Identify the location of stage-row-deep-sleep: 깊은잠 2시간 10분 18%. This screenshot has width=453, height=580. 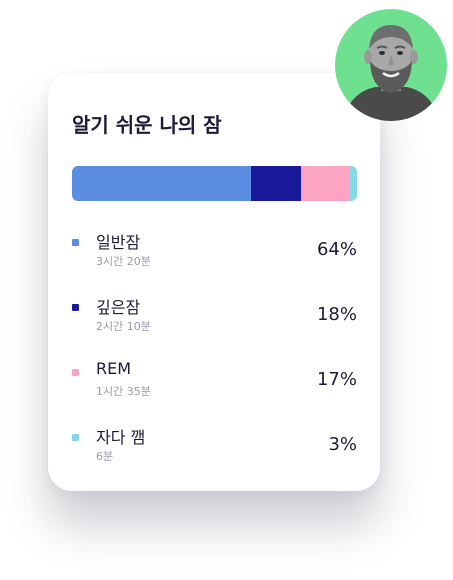
(214, 328).